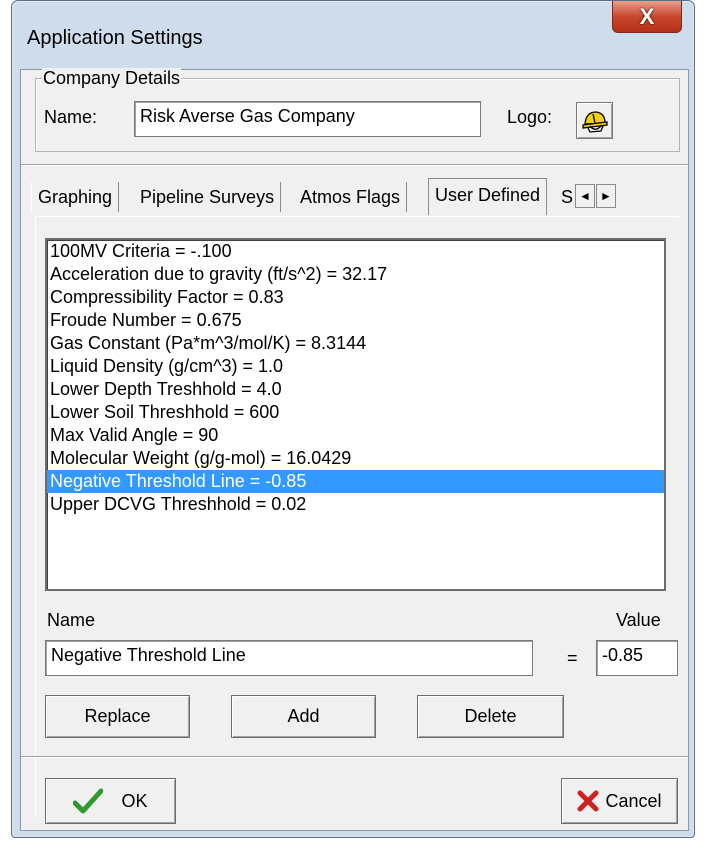 Image resolution: width=706 pixels, height=846 pixels. What do you see at coordinates (588, 801) in the screenshot?
I see `cancel-x-icon` at bounding box center [588, 801].